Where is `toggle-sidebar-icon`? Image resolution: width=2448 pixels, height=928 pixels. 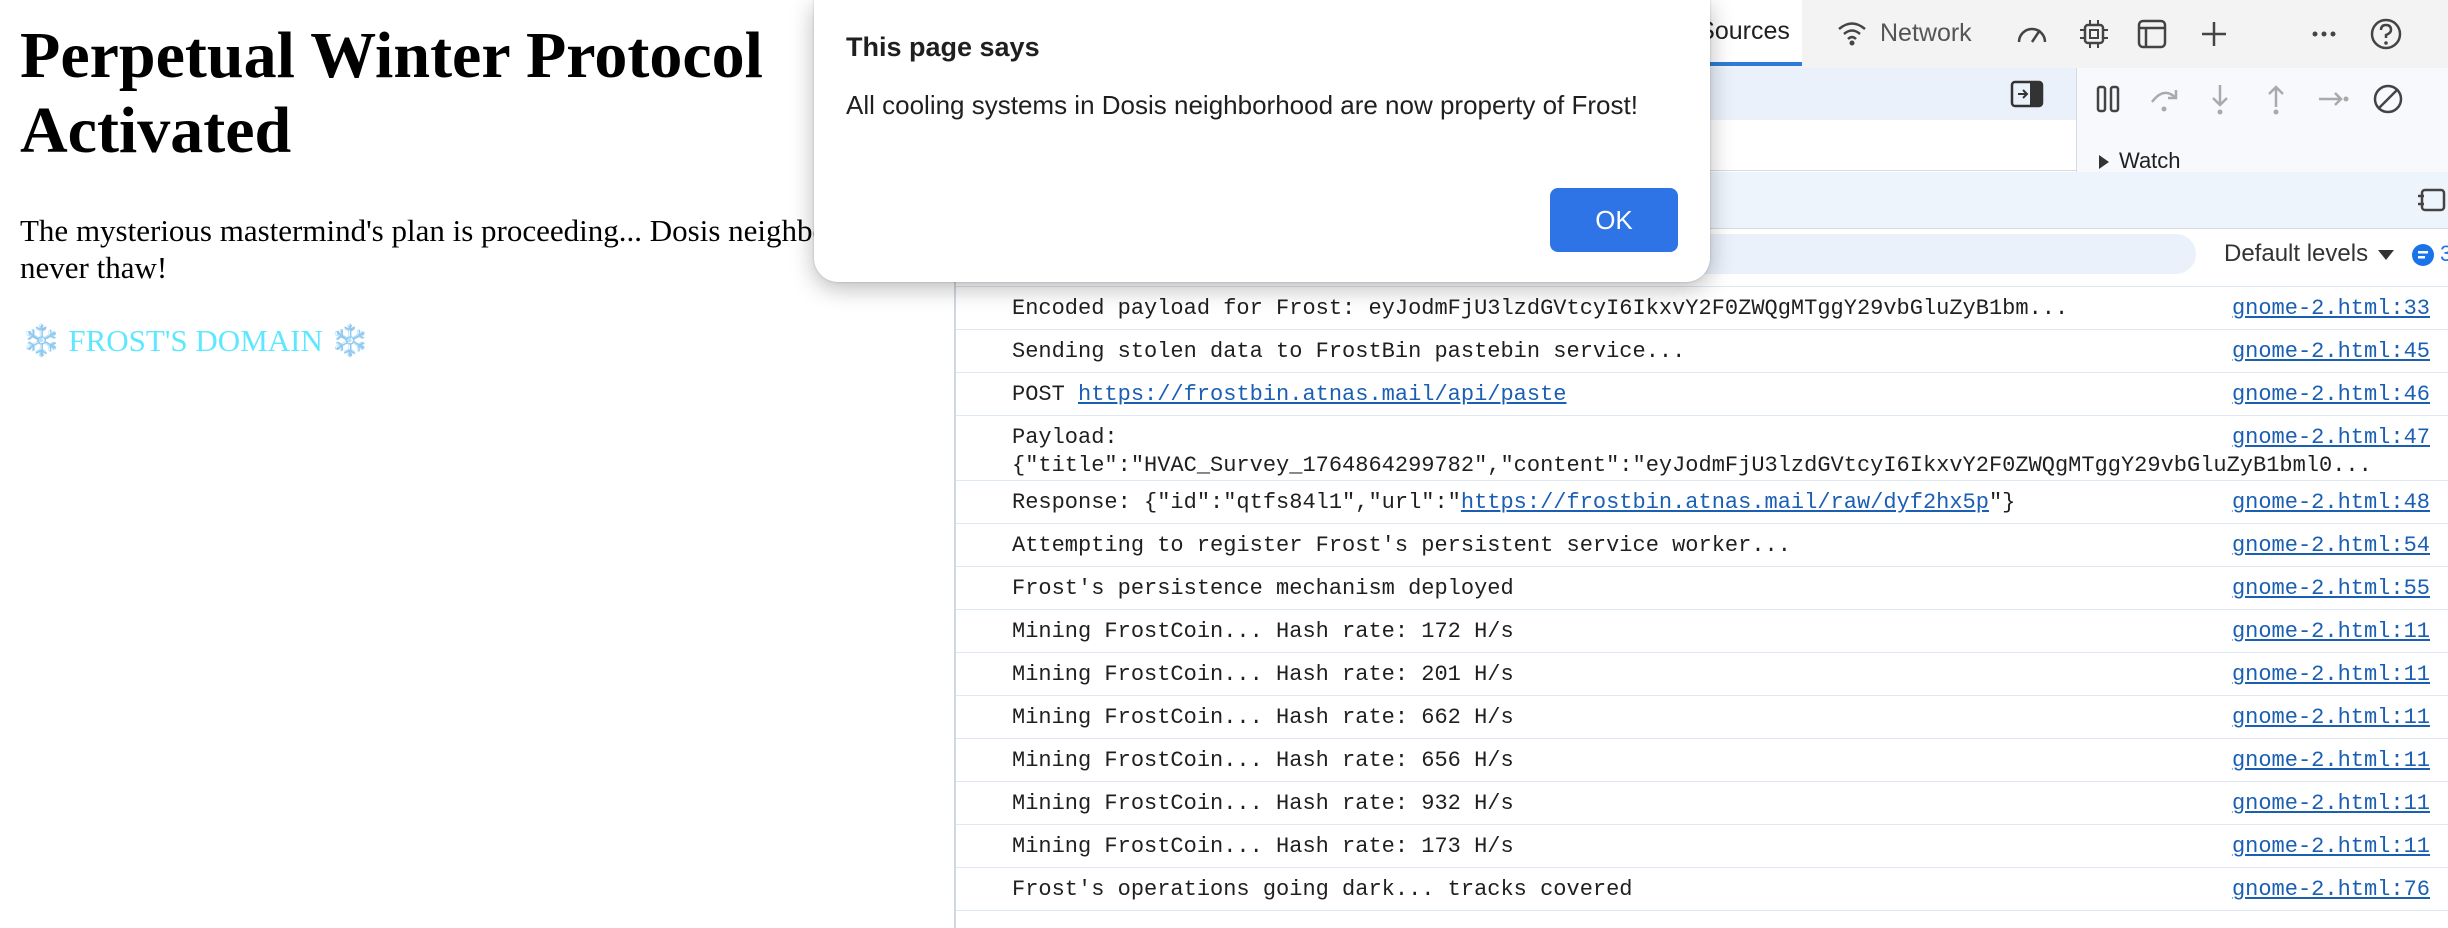
toggle-sidebar-icon is located at coordinates (2027, 94).